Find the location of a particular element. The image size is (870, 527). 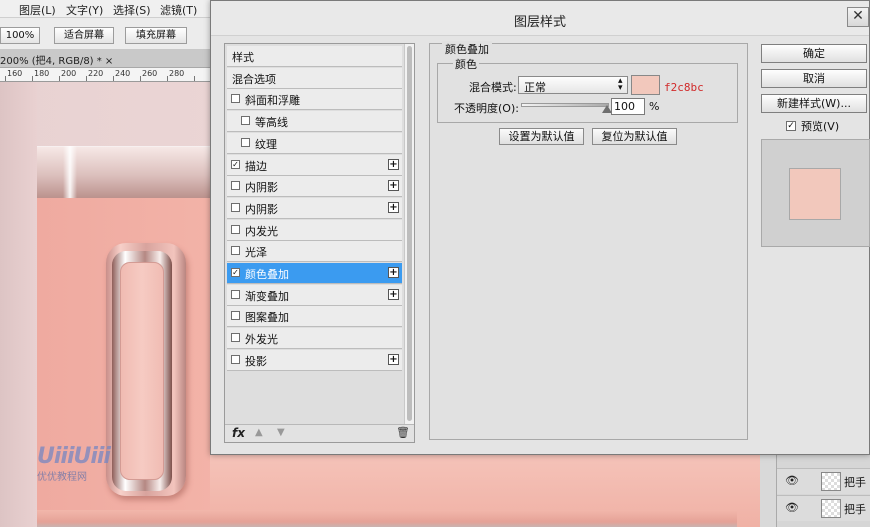

watermark-logo: UiiiUiii is located at coordinates (74, 456).